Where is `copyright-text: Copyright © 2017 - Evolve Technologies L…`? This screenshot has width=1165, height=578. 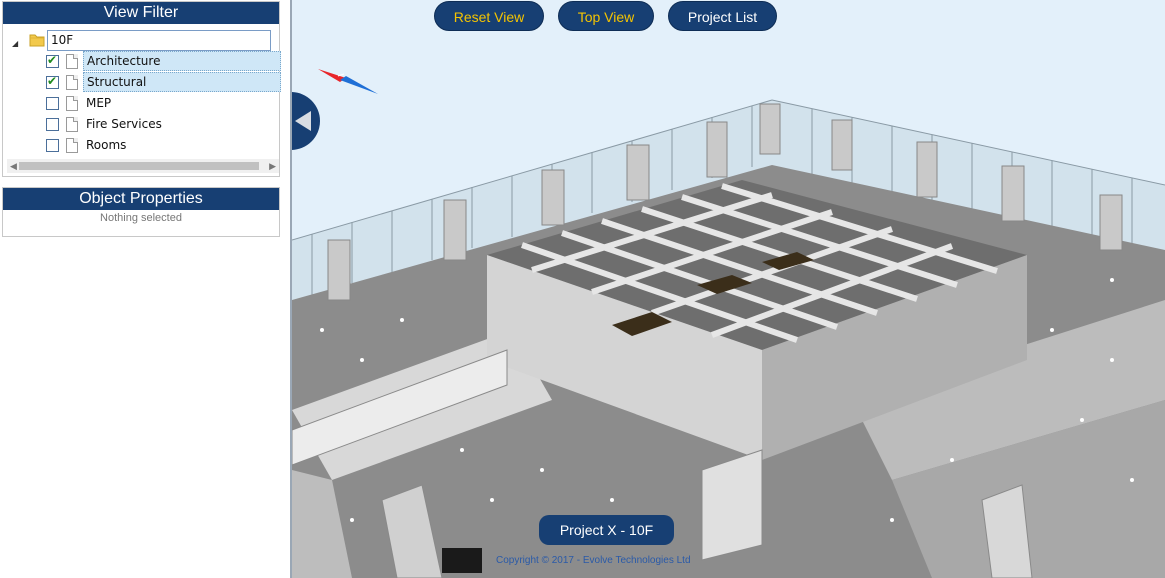
copyright-text: Copyright © 2017 - Evolve Technologies L… is located at coordinates (593, 560).